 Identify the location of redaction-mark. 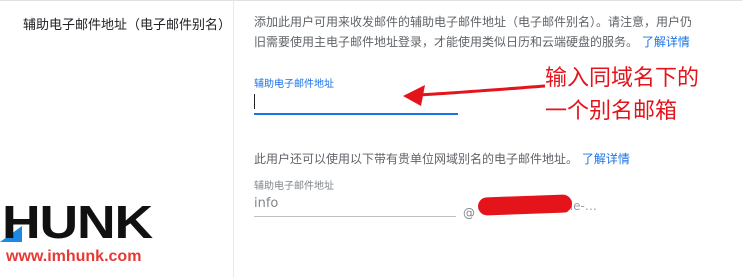
(525, 205).